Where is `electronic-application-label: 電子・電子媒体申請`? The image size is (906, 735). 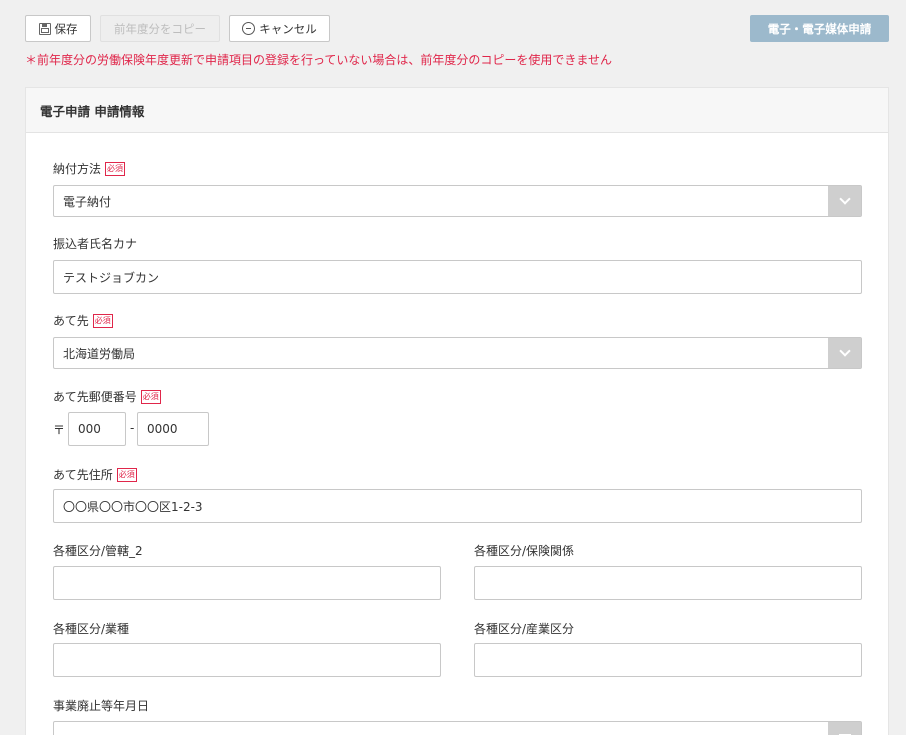
electronic-application-label: 電子・電子媒体申請 is located at coordinates (819, 28).